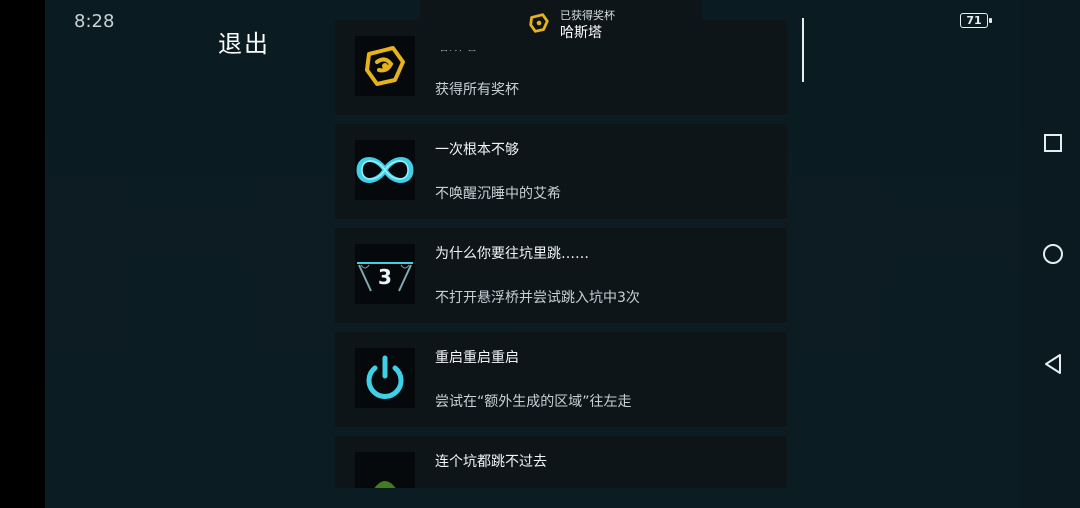  I want to click on achievement-title: 连个坑都跳不过去, so click(491, 462).